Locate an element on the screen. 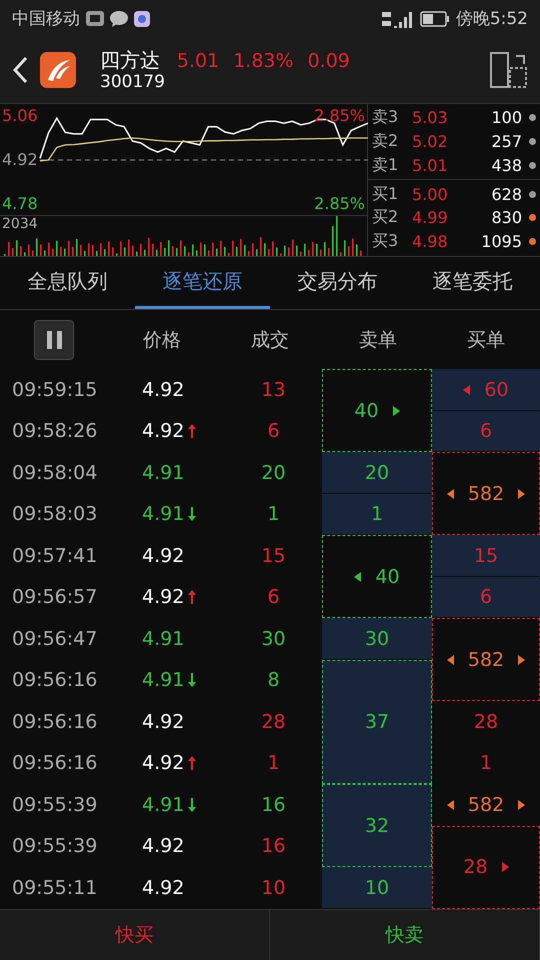  price-change: 0.09 is located at coordinates (329, 61).